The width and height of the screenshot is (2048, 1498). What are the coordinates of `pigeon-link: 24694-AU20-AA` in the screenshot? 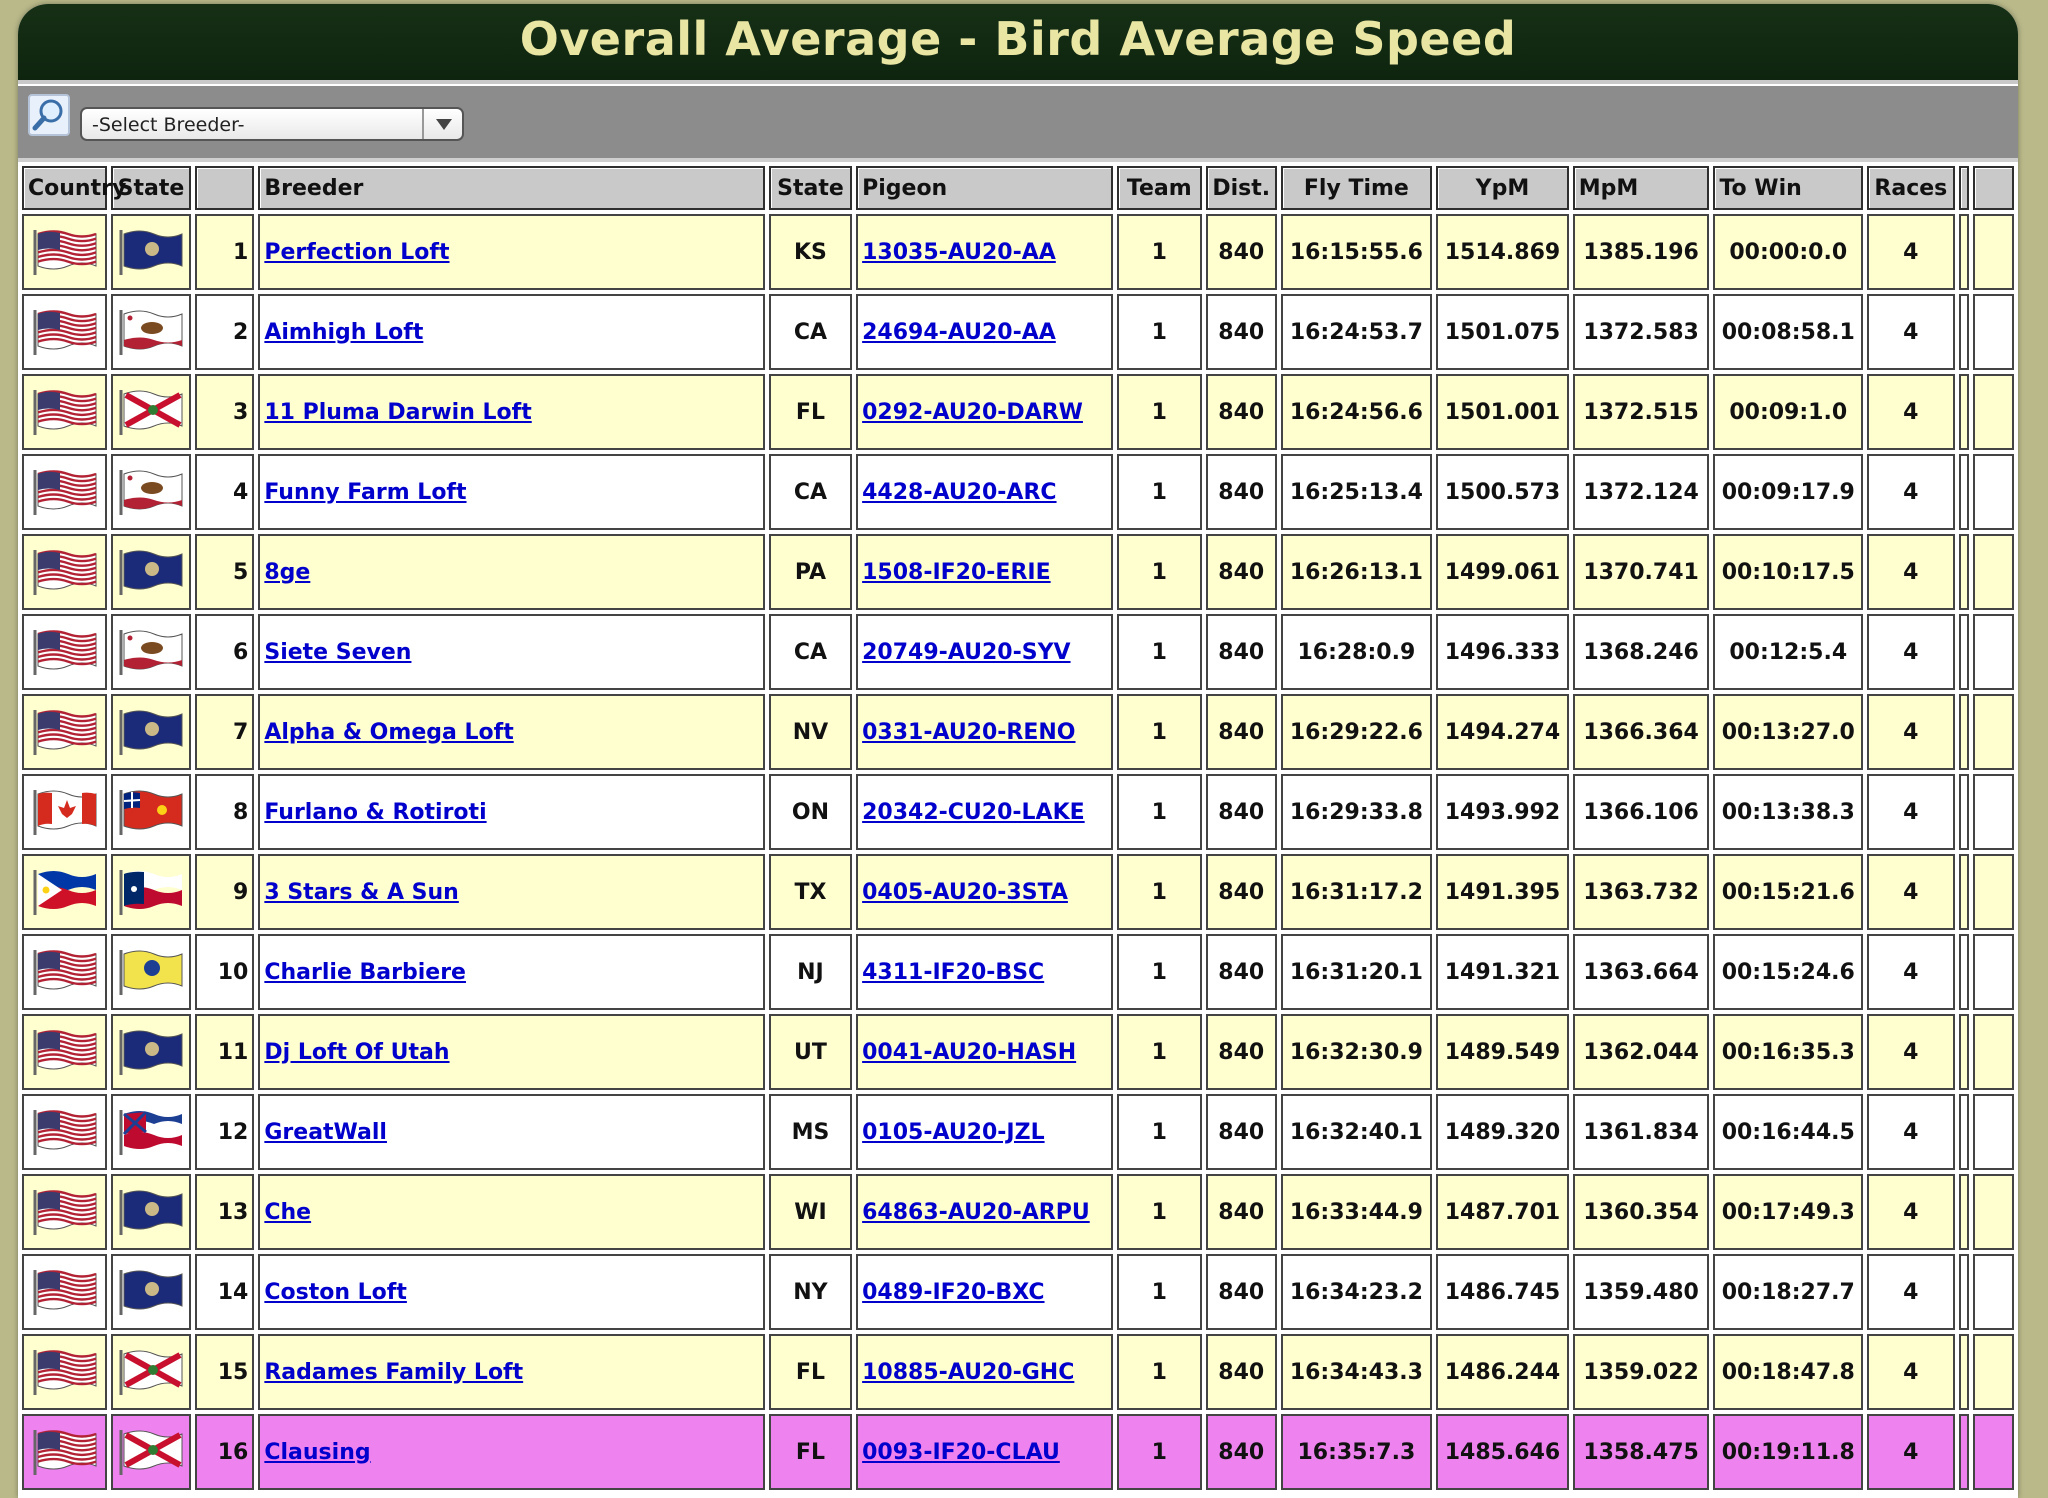 It's located at (959, 332).